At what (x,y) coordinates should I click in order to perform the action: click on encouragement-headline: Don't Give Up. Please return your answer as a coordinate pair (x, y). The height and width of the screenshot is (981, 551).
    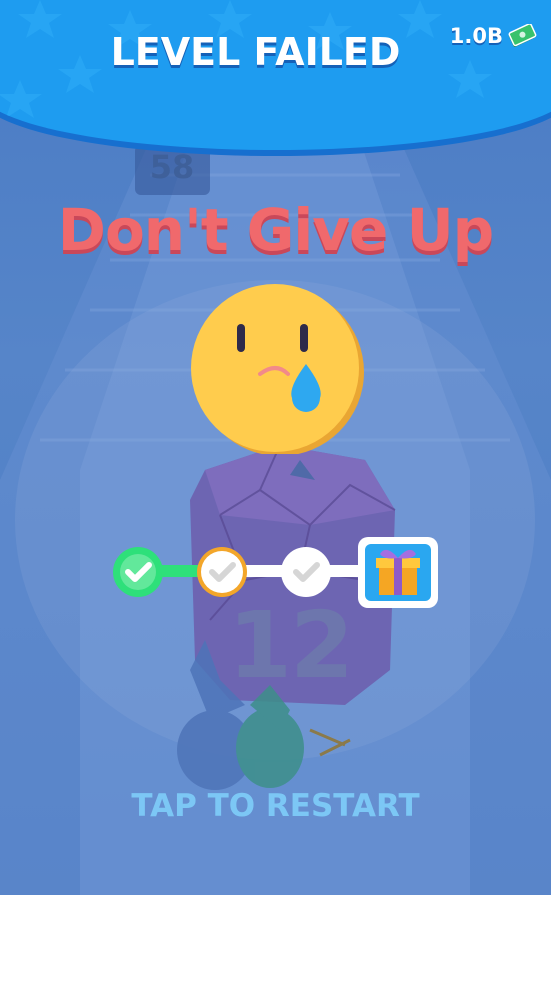
    Looking at the image, I should click on (275, 230).